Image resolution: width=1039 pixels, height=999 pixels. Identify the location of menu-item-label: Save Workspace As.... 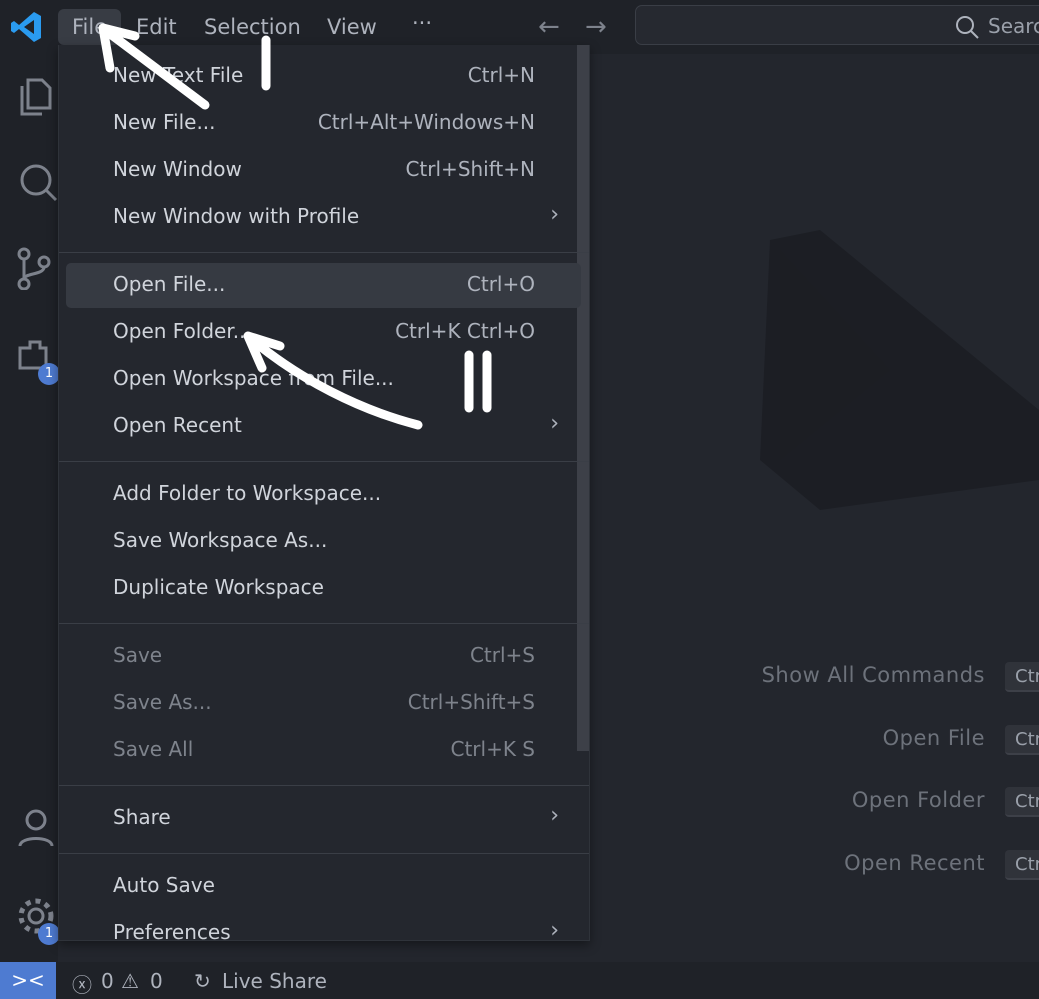
(220, 540).